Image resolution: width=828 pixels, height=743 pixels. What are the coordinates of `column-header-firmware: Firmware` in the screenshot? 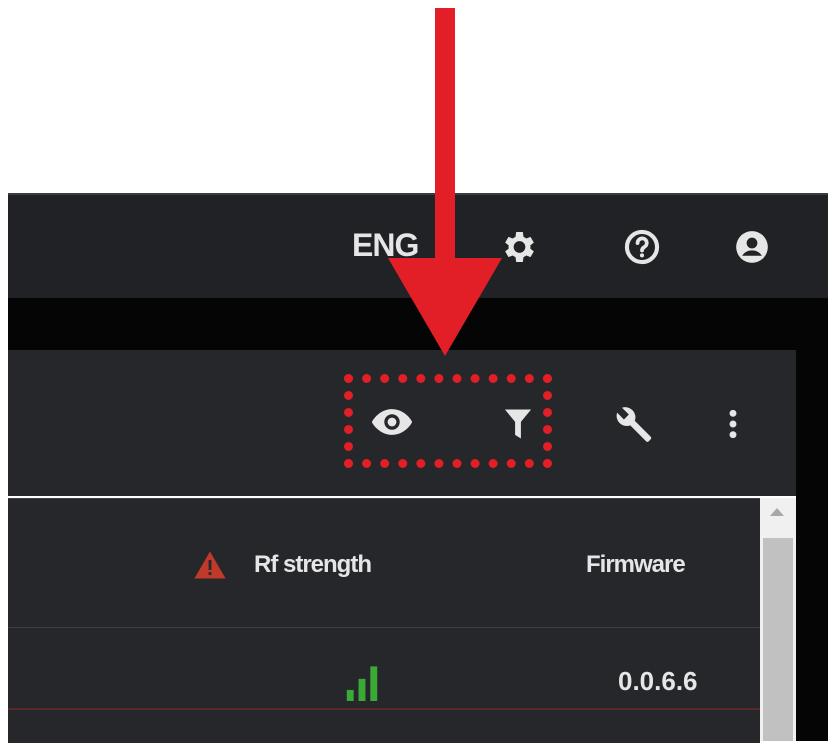 It's located at (636, 565).